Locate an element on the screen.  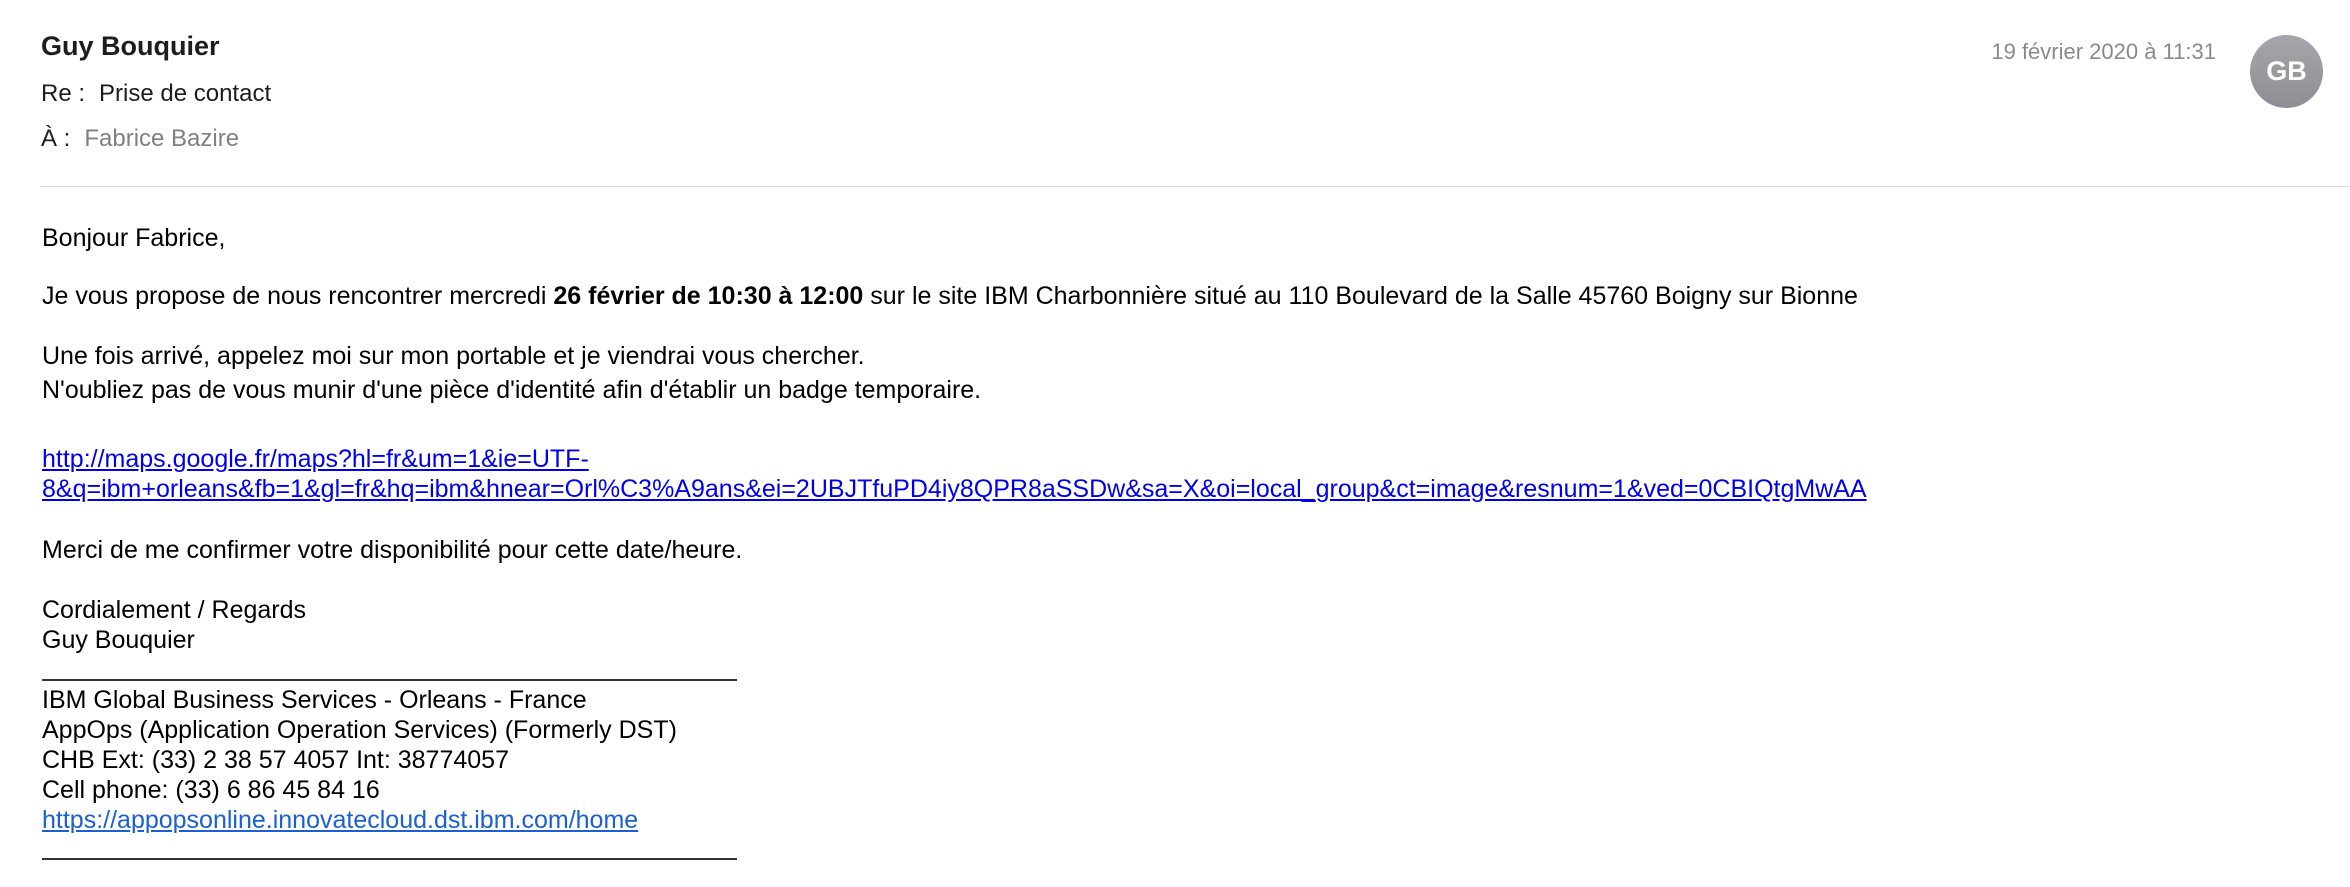
message-date: 19 février 2020 à 11:31 is located at coordinates (2103, 51).